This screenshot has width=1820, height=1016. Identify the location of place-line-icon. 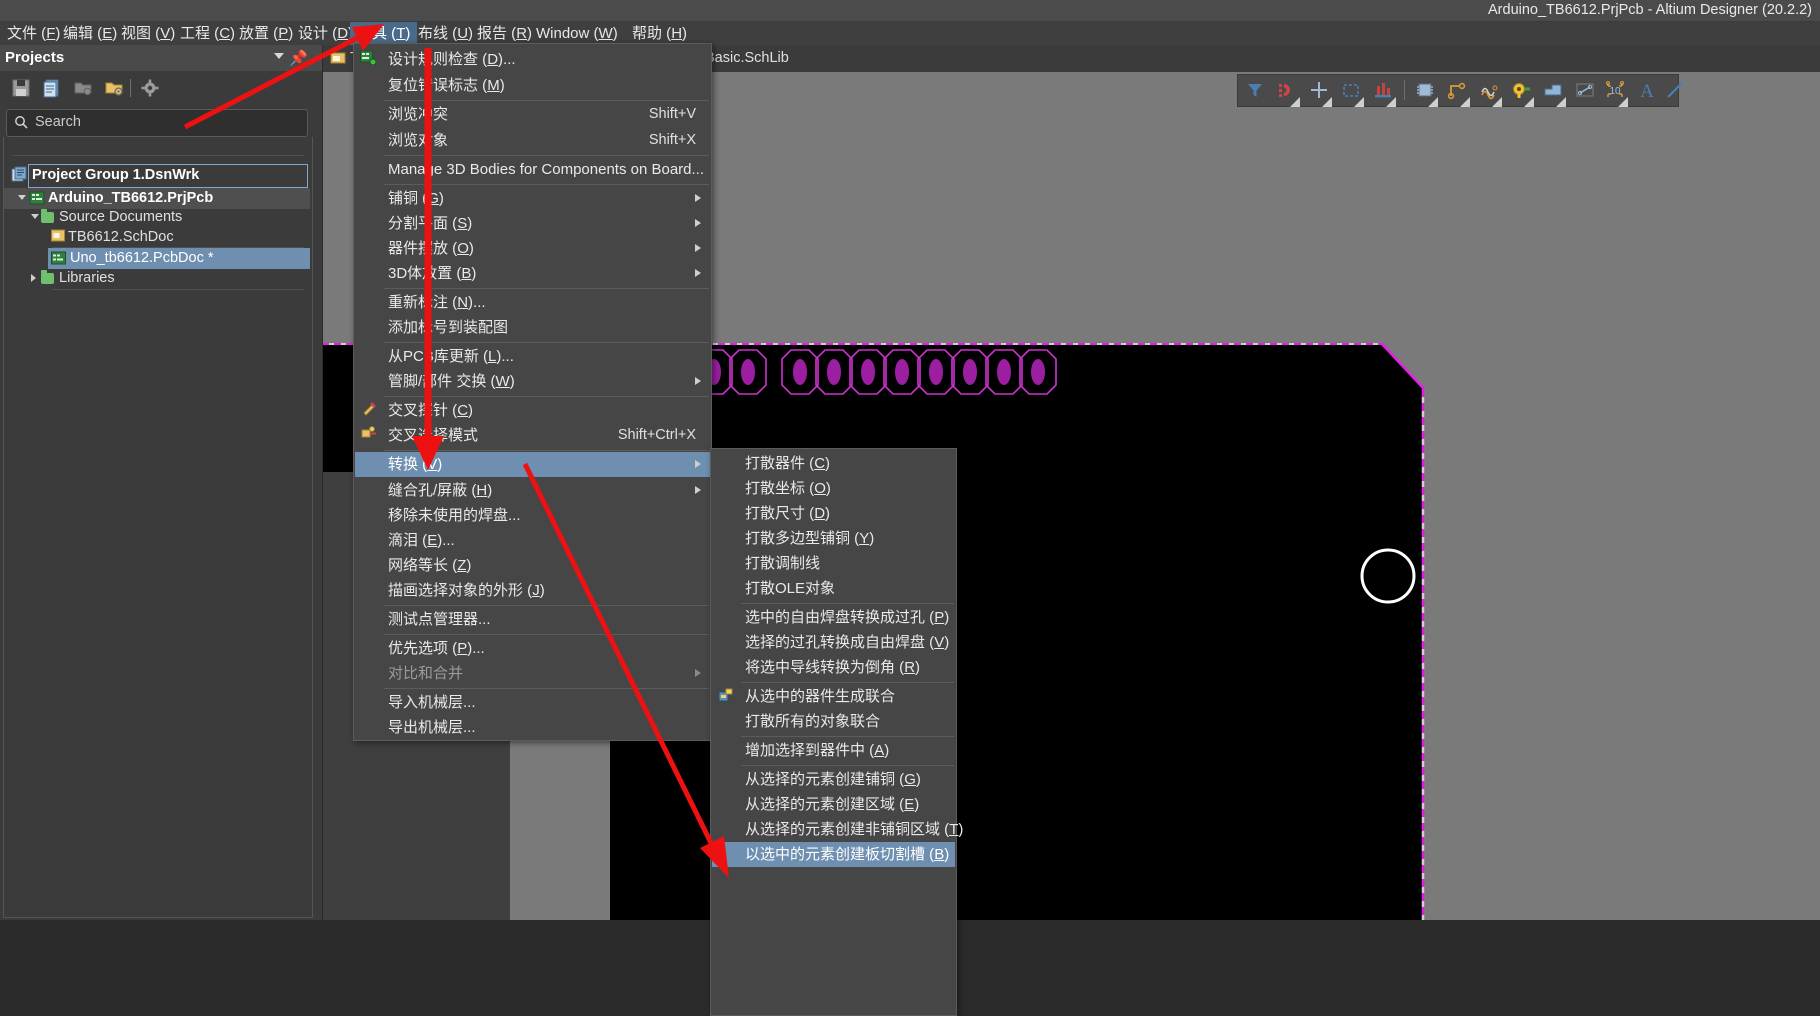
(1675, 90).